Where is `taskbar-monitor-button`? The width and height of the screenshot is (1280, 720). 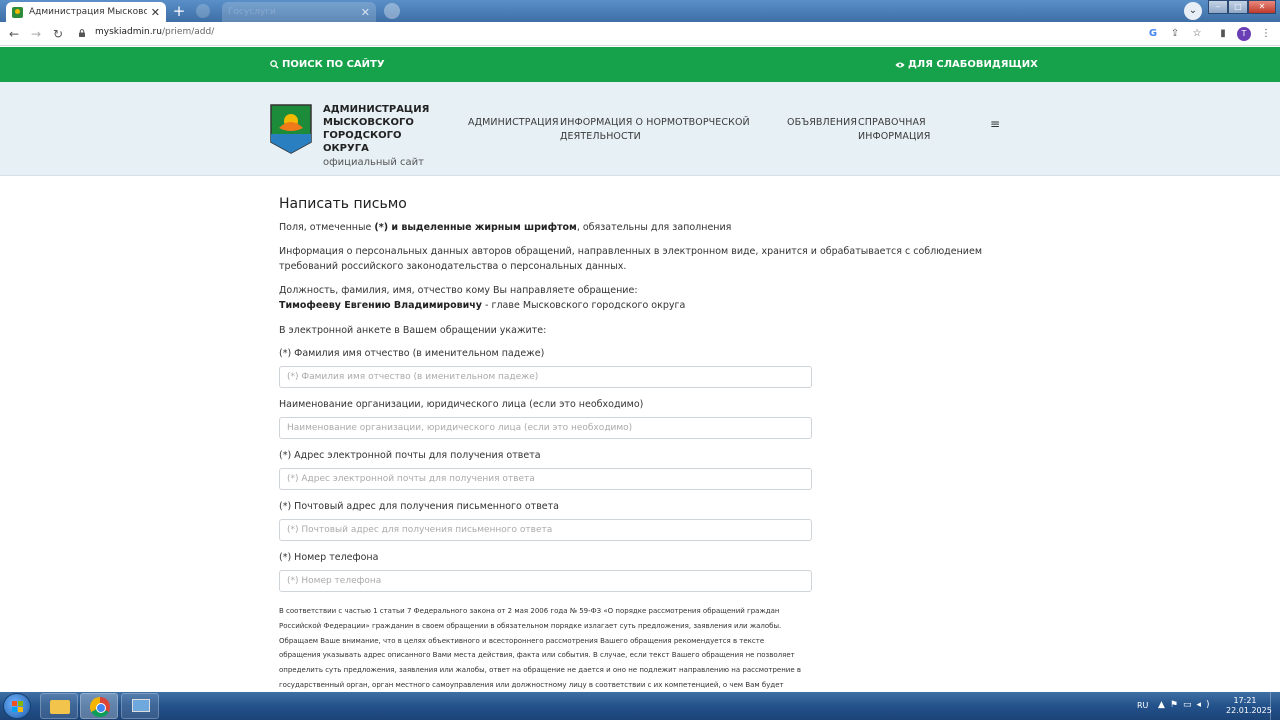 taskbar-monitor-button is located at coordinates (140, 706).